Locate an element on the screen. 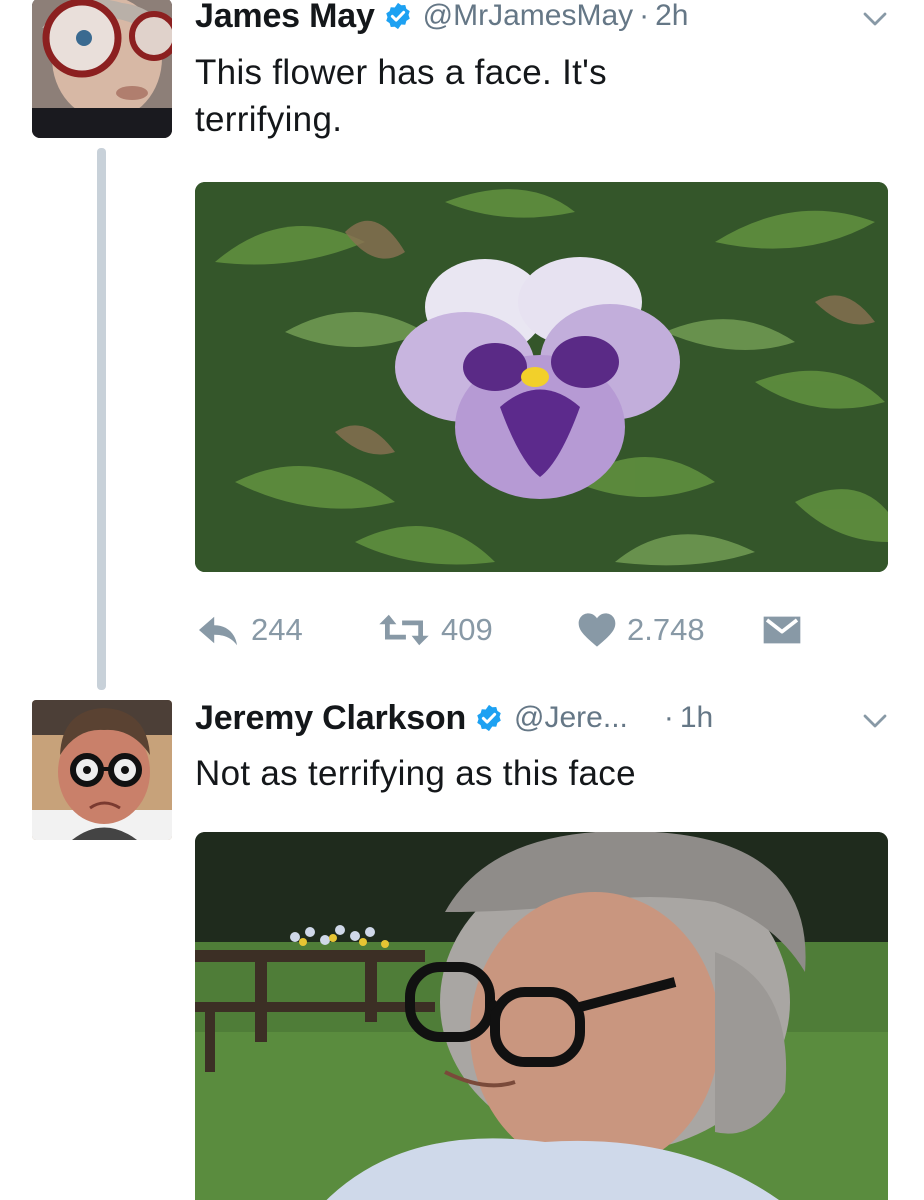 Image resolution: width=924 pixels, height=1200 pixels. timestamp: 1h is located at coordinates (696, 718).